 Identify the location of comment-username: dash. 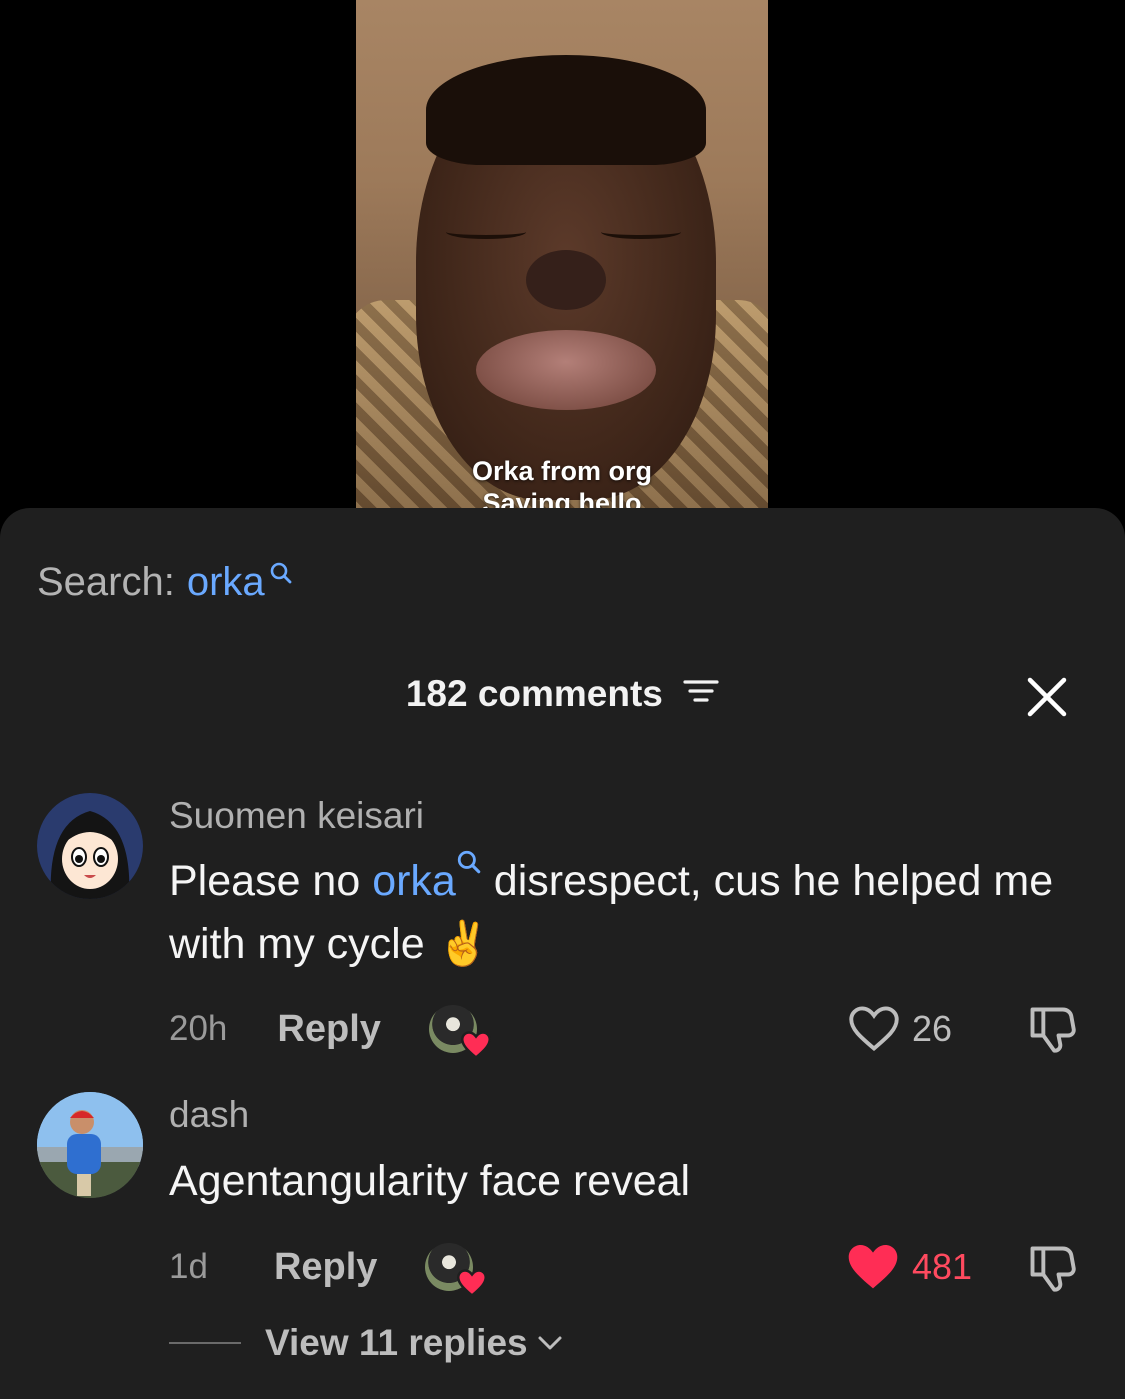
(209, 1115).